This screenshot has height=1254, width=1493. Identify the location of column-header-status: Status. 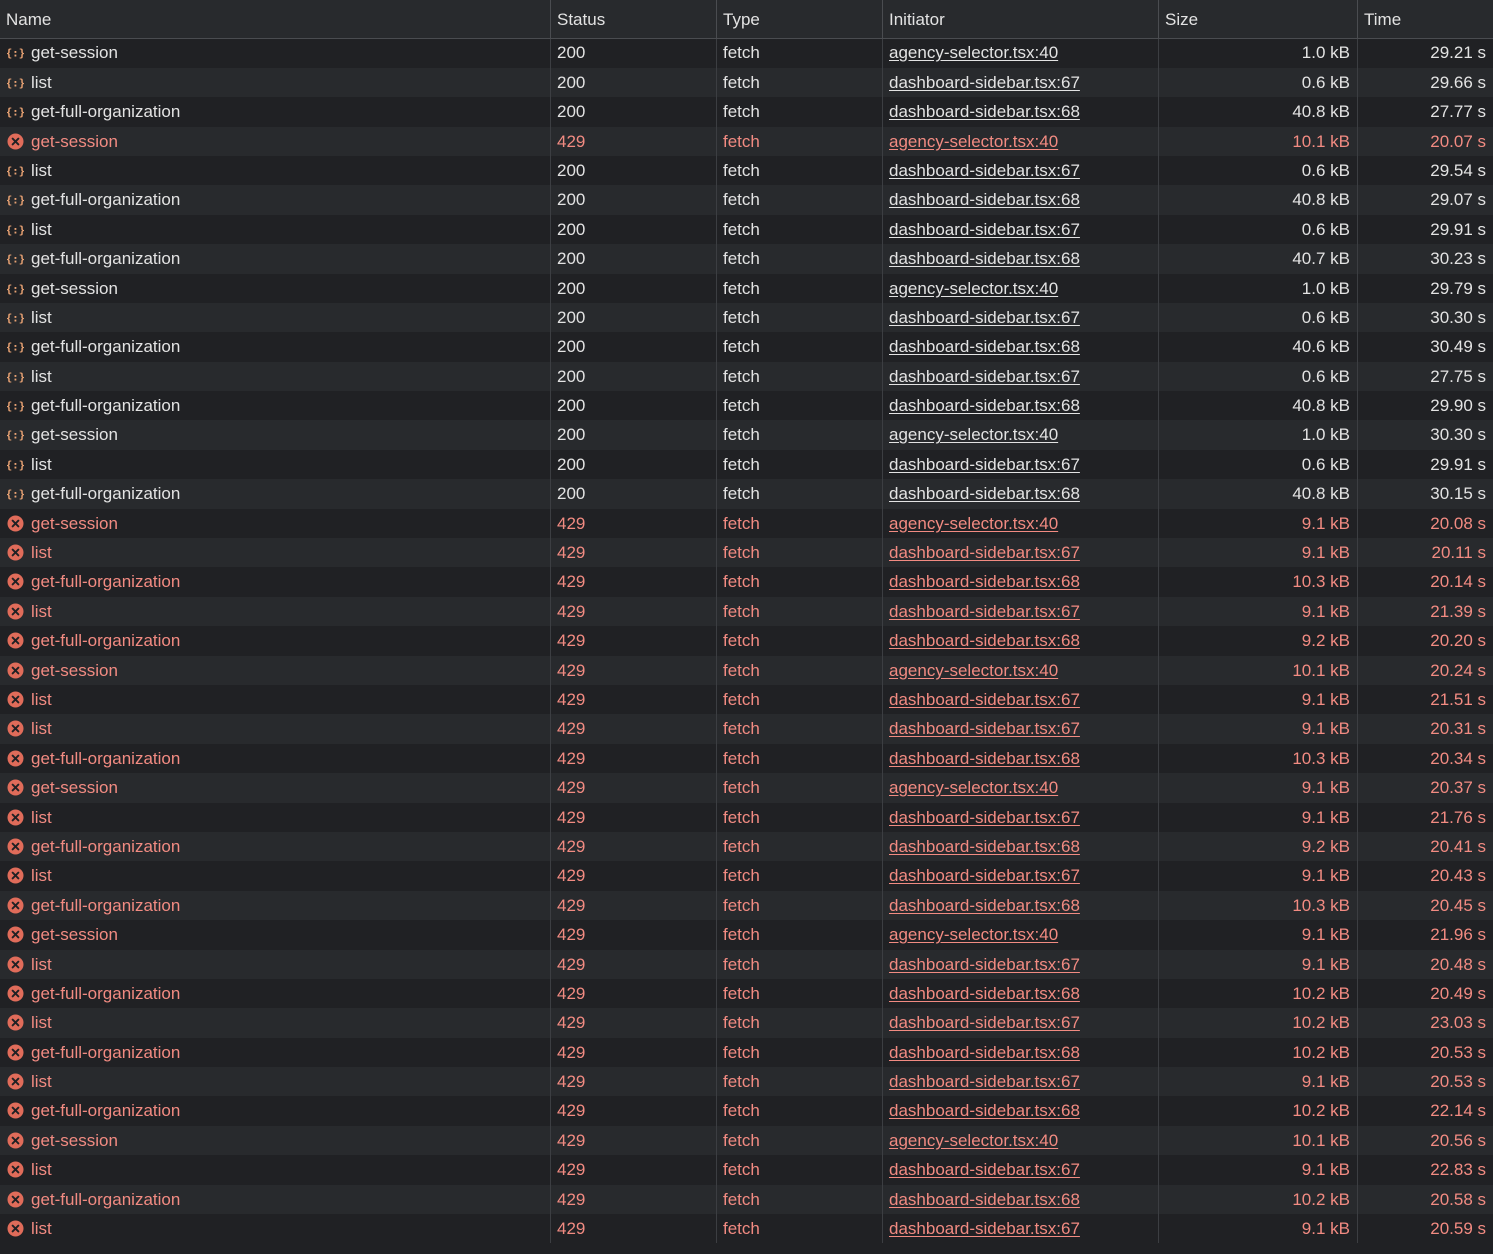
(634, 19).